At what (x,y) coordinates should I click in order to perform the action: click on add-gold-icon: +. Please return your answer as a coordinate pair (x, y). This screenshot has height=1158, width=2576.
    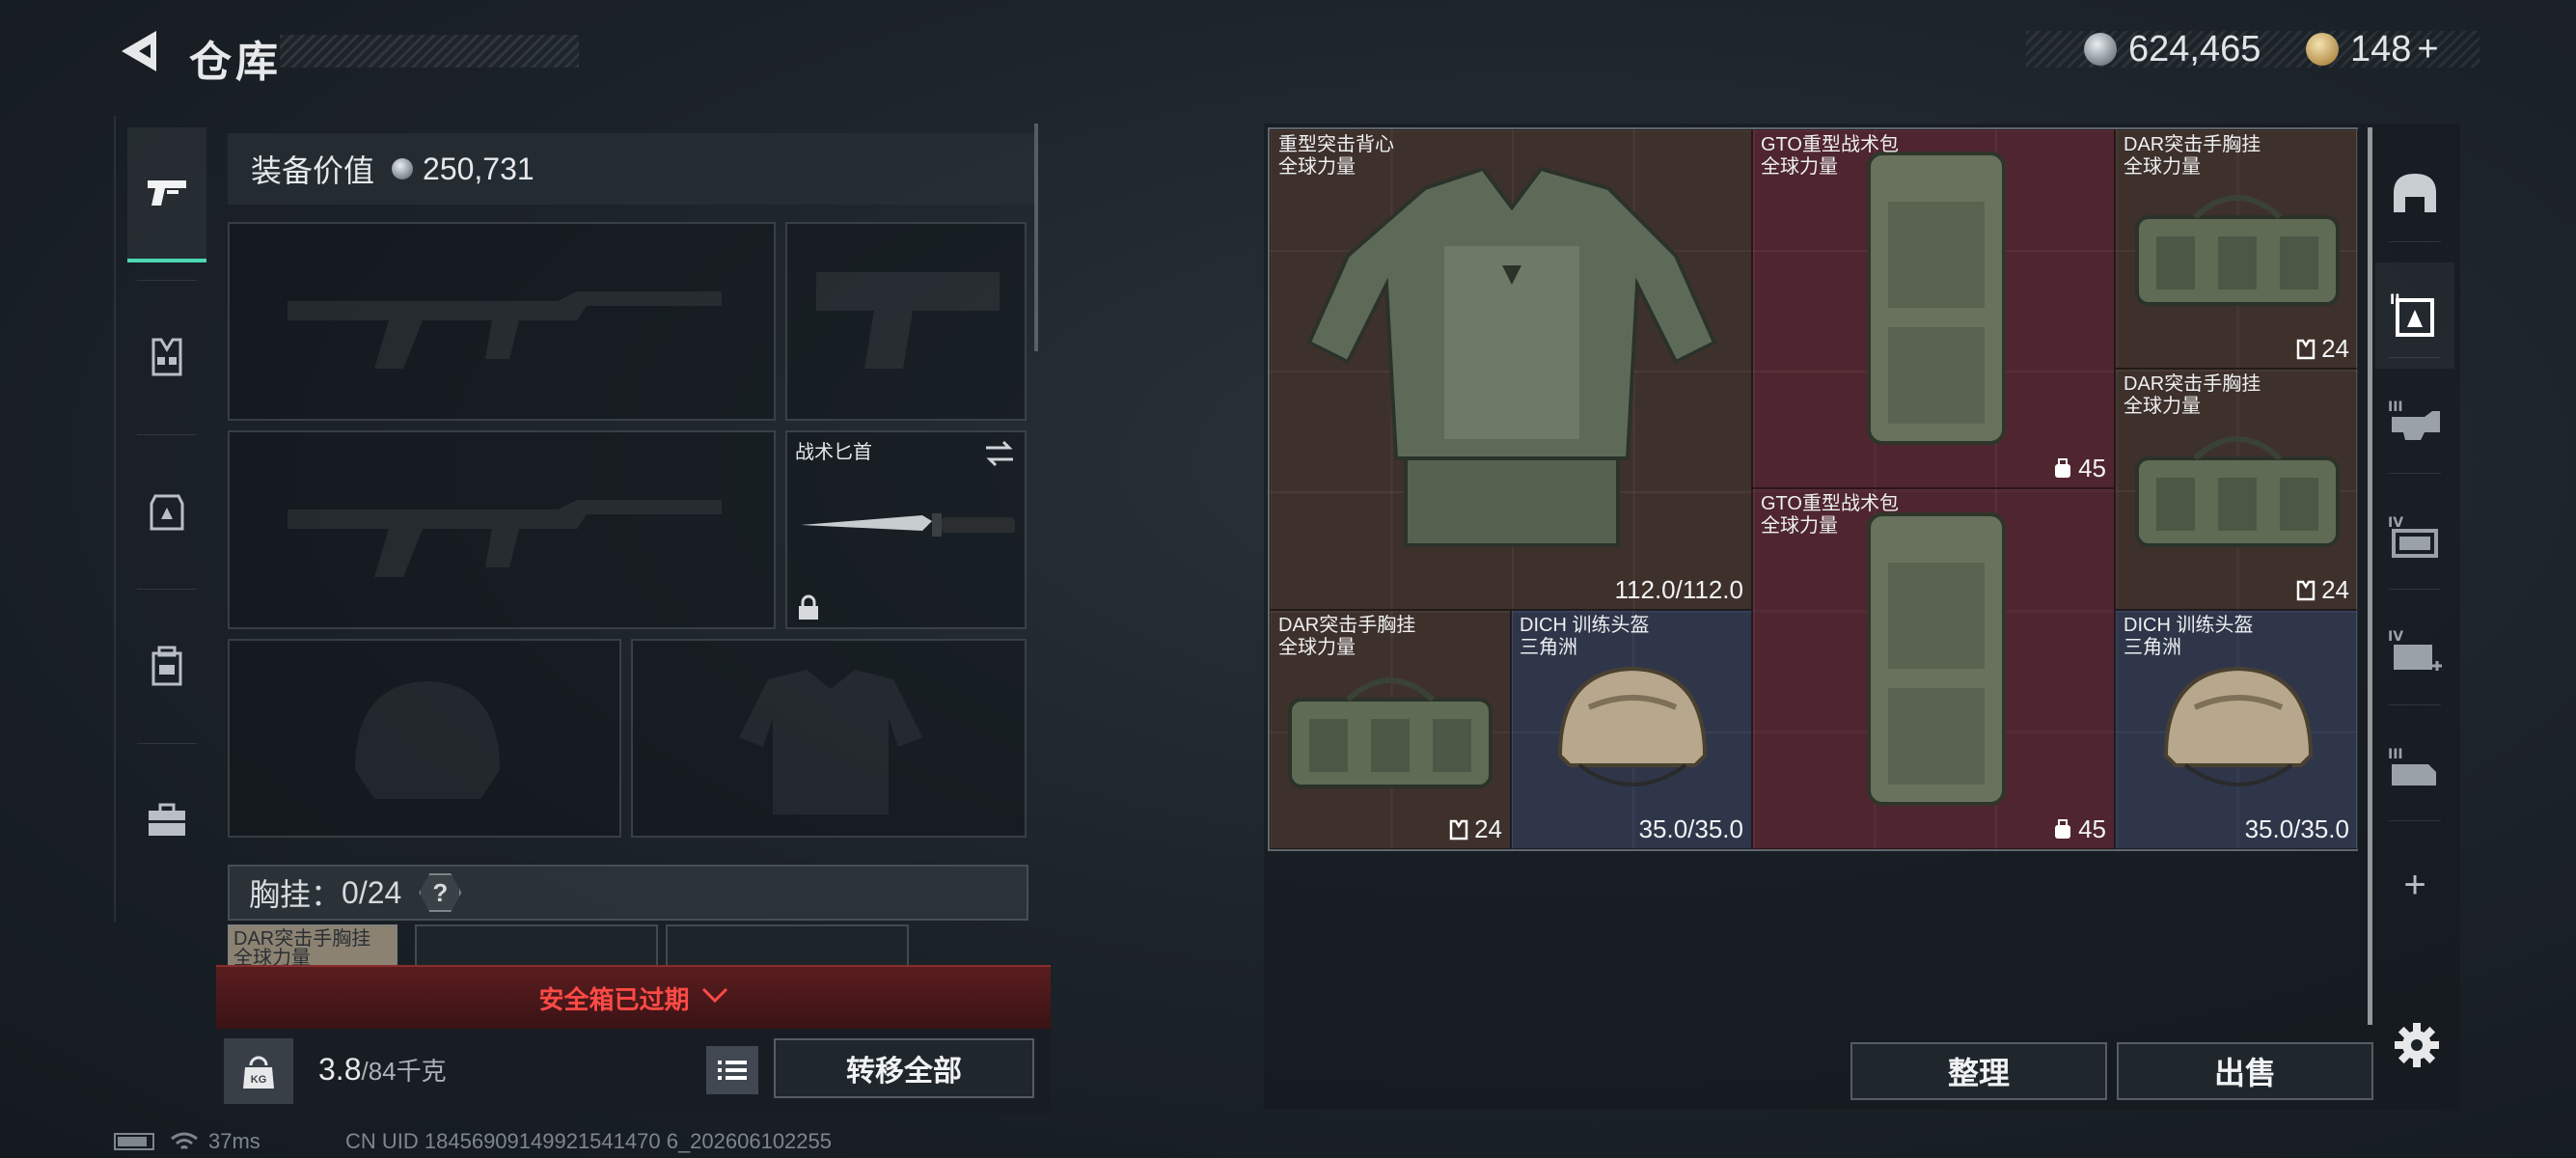
    Looking at the image, I should click on (2427, 49).